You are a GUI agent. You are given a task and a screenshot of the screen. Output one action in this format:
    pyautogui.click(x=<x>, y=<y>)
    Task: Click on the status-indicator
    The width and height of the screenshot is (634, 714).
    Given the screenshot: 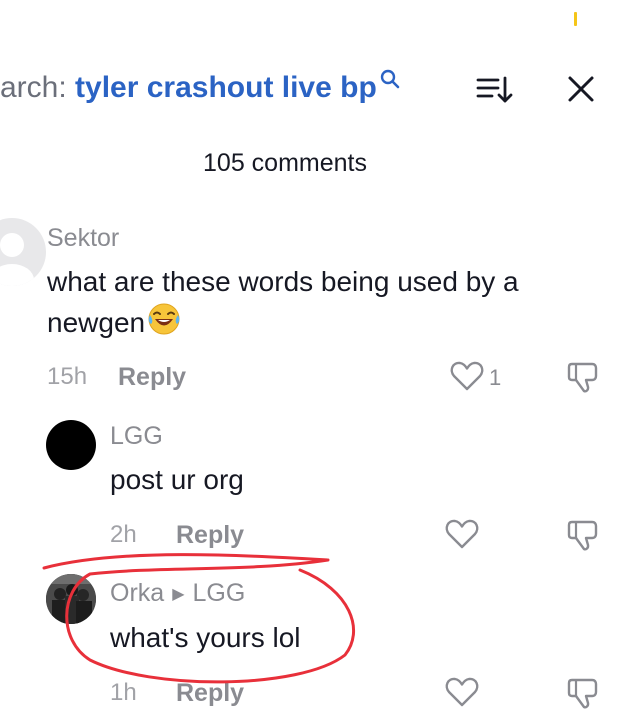 What is the action you would take?
    pyautogui.click(x=575, y=19)
    